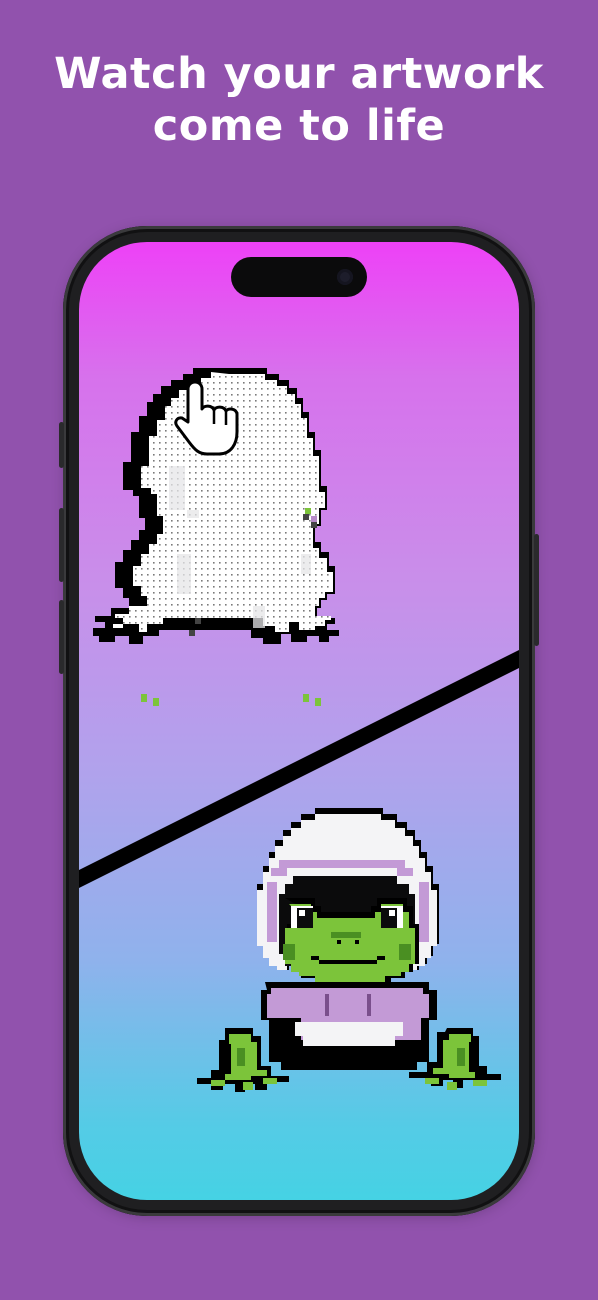 This screenshot has width=598, height=1300. I want to click on headline: Watch your artwork come to life, so click(299, 100).